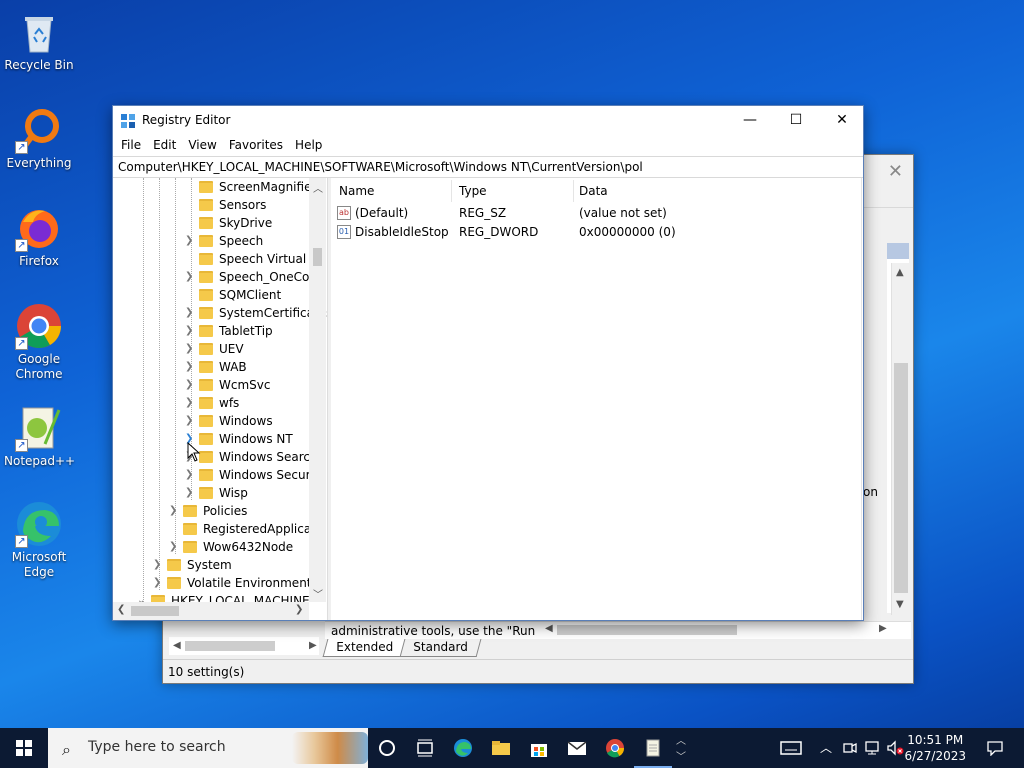  Describe the element at coordinates (935, 748) in the screenshot. I see `taskbar-clock: 10:51 PM 6/27/2023` at that location.